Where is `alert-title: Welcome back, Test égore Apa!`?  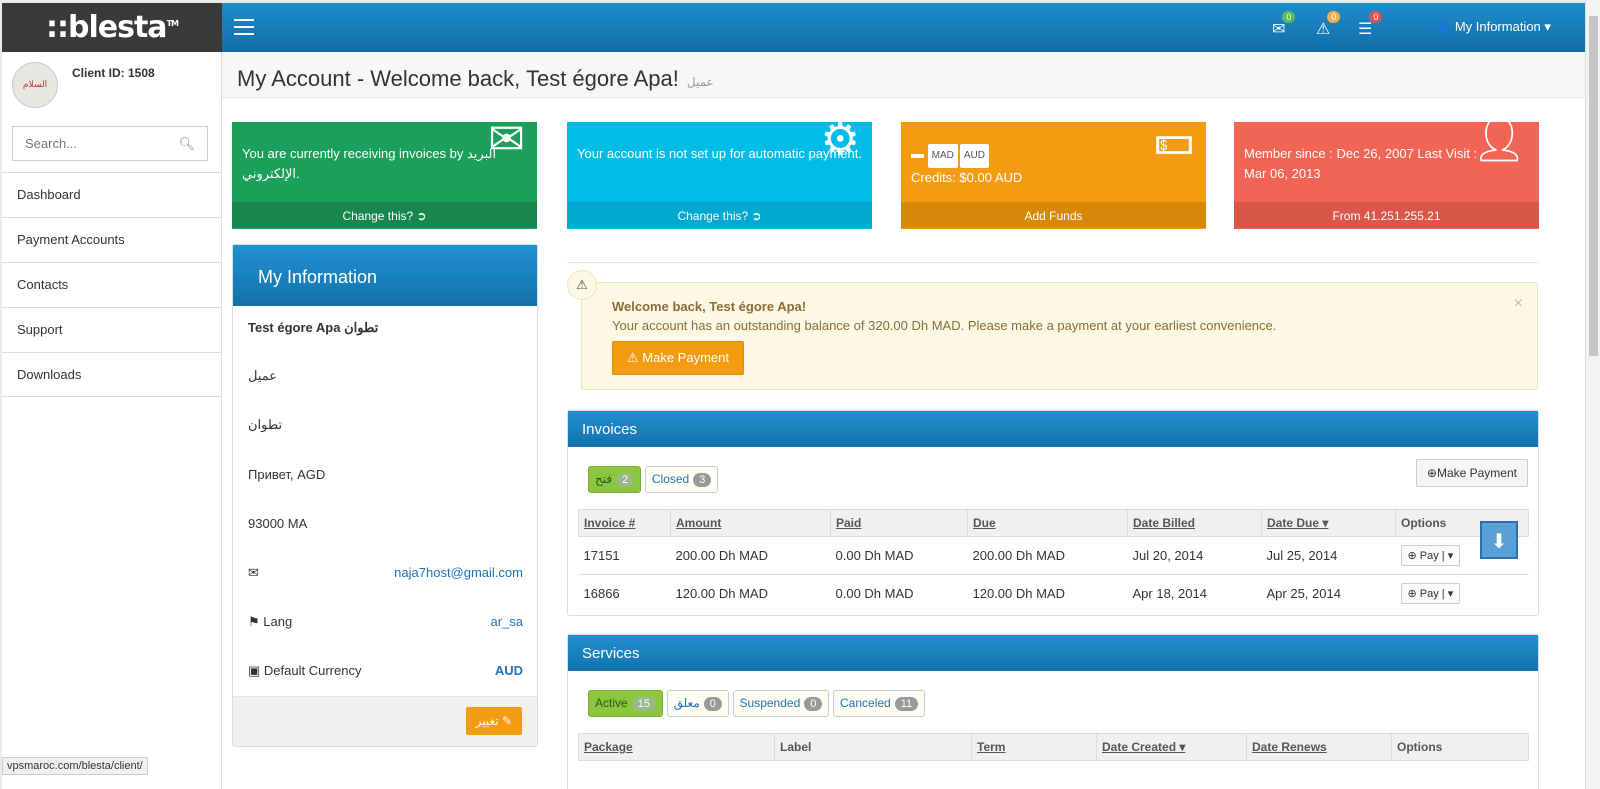
alert-title: Welcome back, Test égore Apa! is located at coordinates (709, 306).